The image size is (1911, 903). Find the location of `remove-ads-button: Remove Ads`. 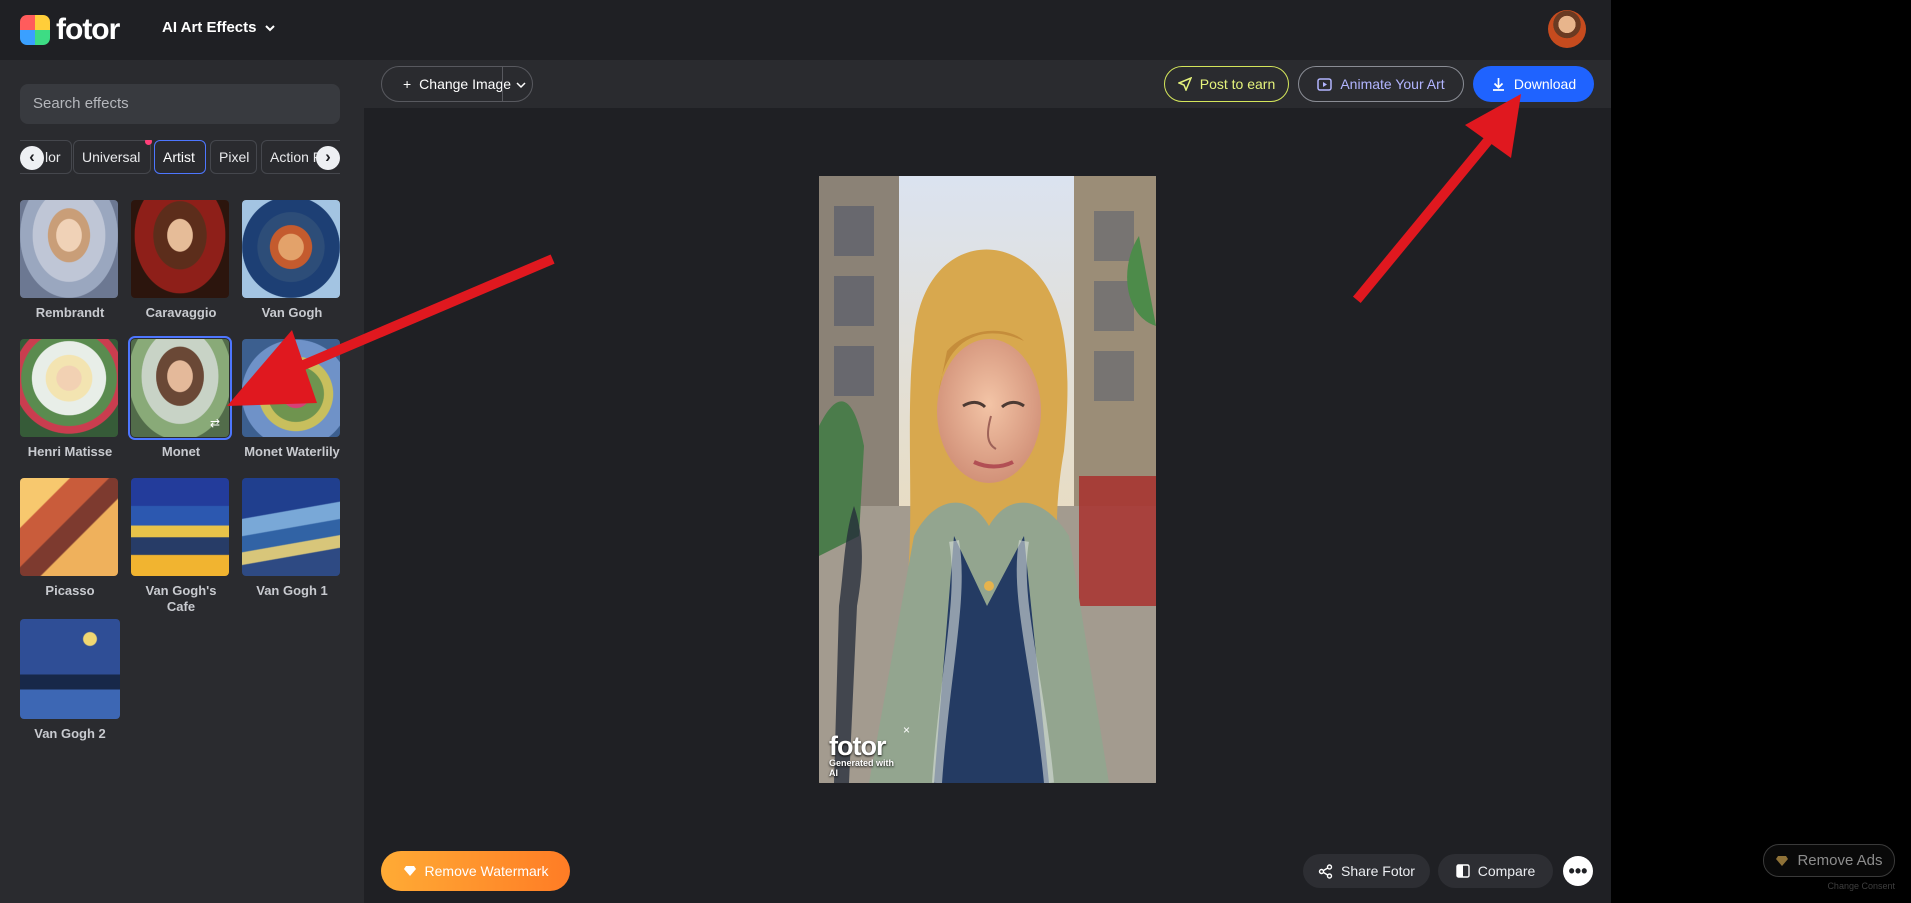

remove-ads-button: Remove Ads is located at coordinates (1829, 860).